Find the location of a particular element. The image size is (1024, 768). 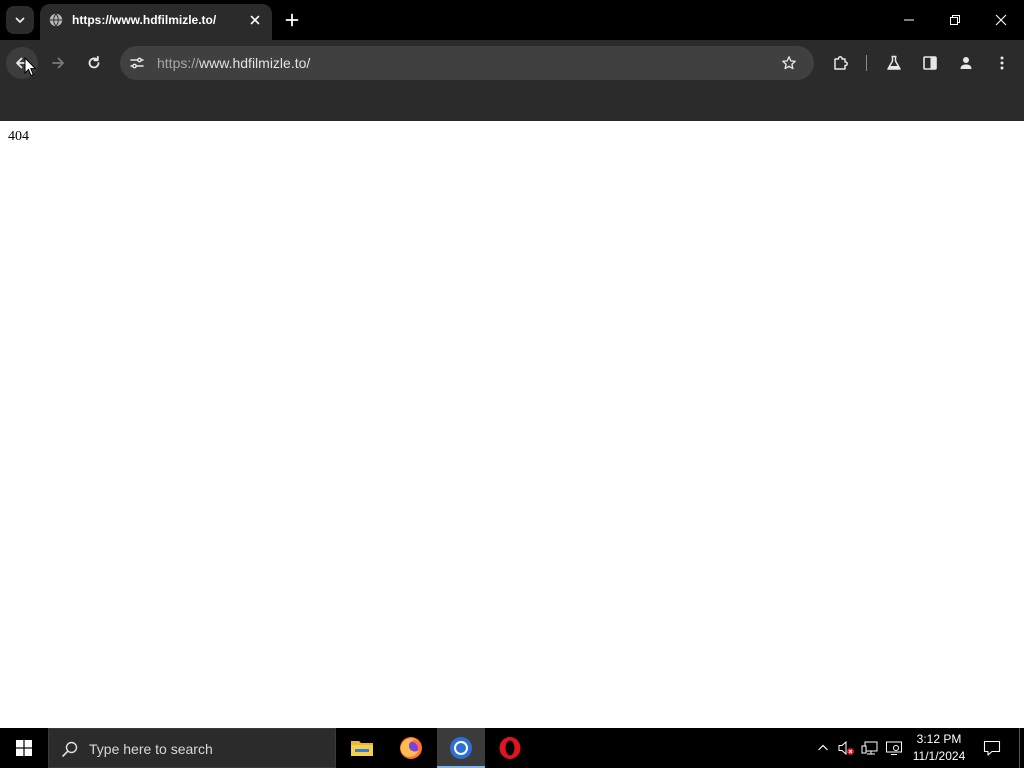

puzzle-icon is located at coordinates (841, 63).